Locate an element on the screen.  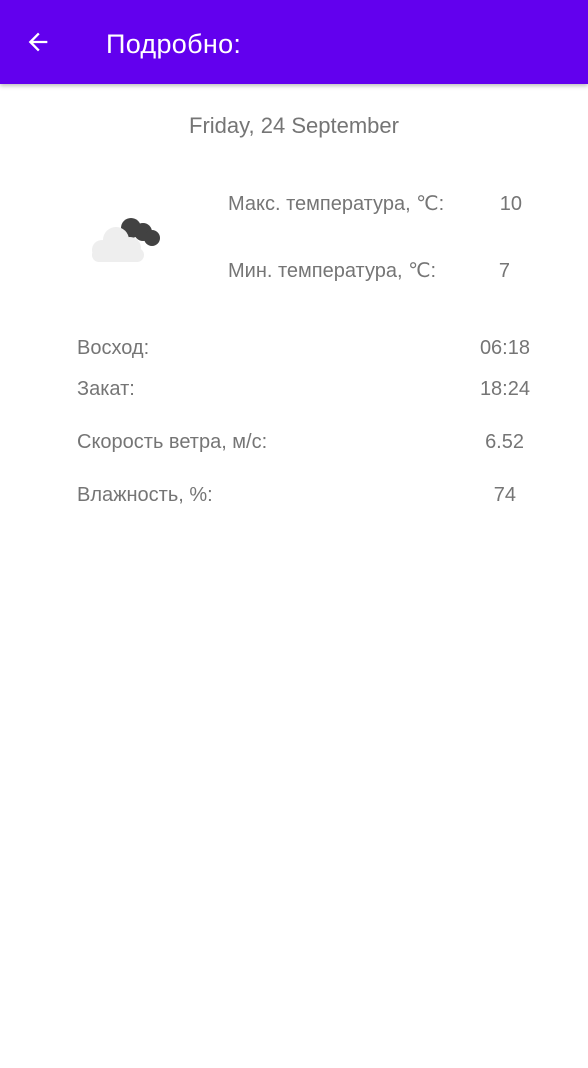
wind-speed-label: Скорость ветра, м/с: is located at coordinates (172, 442).